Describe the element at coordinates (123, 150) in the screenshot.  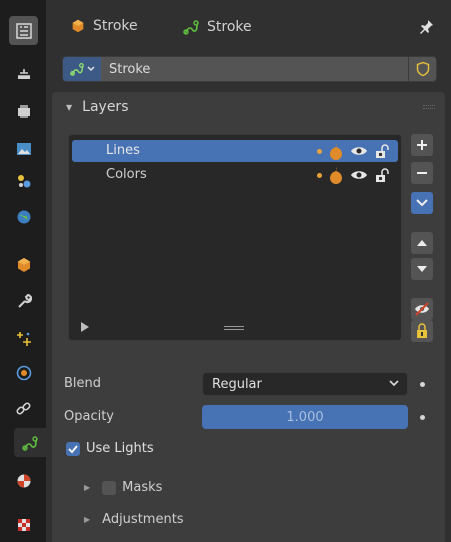
I see `layer-name: Lines` at that location.